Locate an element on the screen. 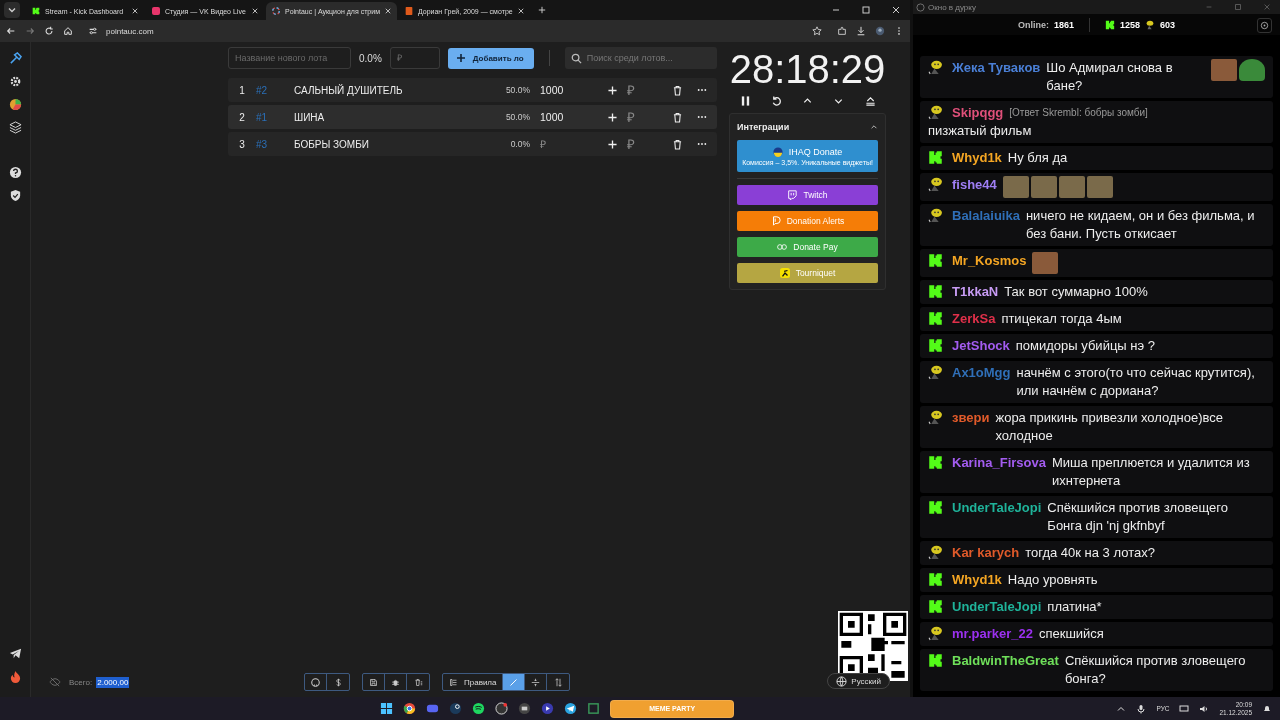 The image size is (1280, 720). chat-username: BaldwinTheGreat is located at coordinates (1005, 661).